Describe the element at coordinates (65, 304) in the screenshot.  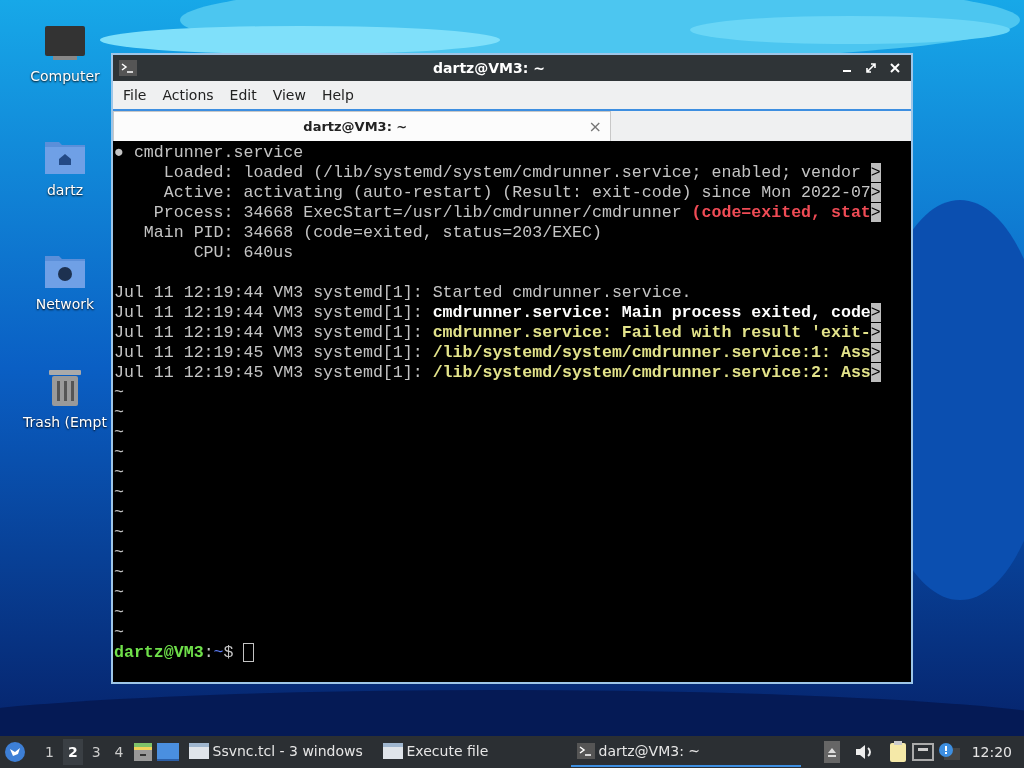
I see `desktop-icon-label: Network` at that location.